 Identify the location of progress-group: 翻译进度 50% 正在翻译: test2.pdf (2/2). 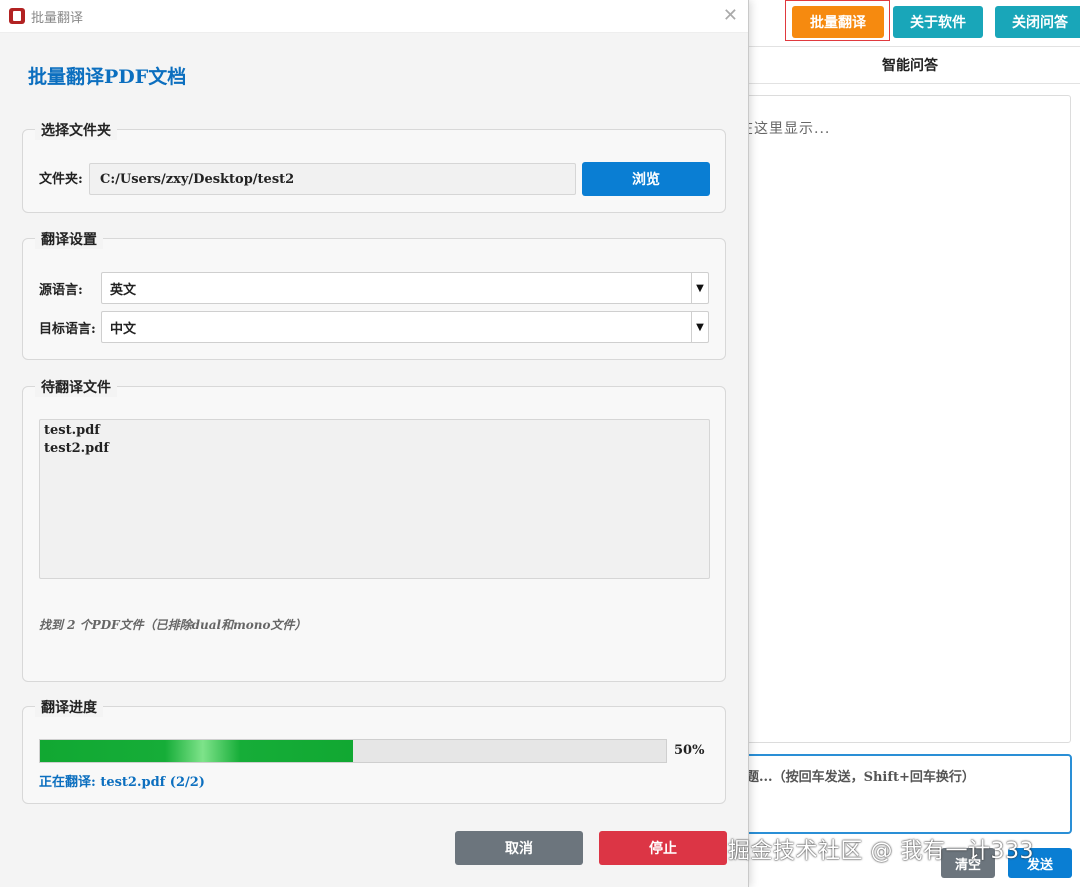
(374, 750).